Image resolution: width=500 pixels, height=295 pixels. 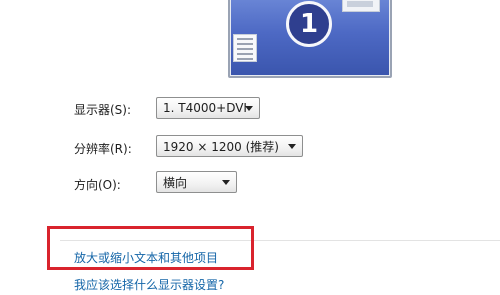 I want to click on enlarge-text-link: 放大或缩小文本和其他项目, so click(x=146, y=257).